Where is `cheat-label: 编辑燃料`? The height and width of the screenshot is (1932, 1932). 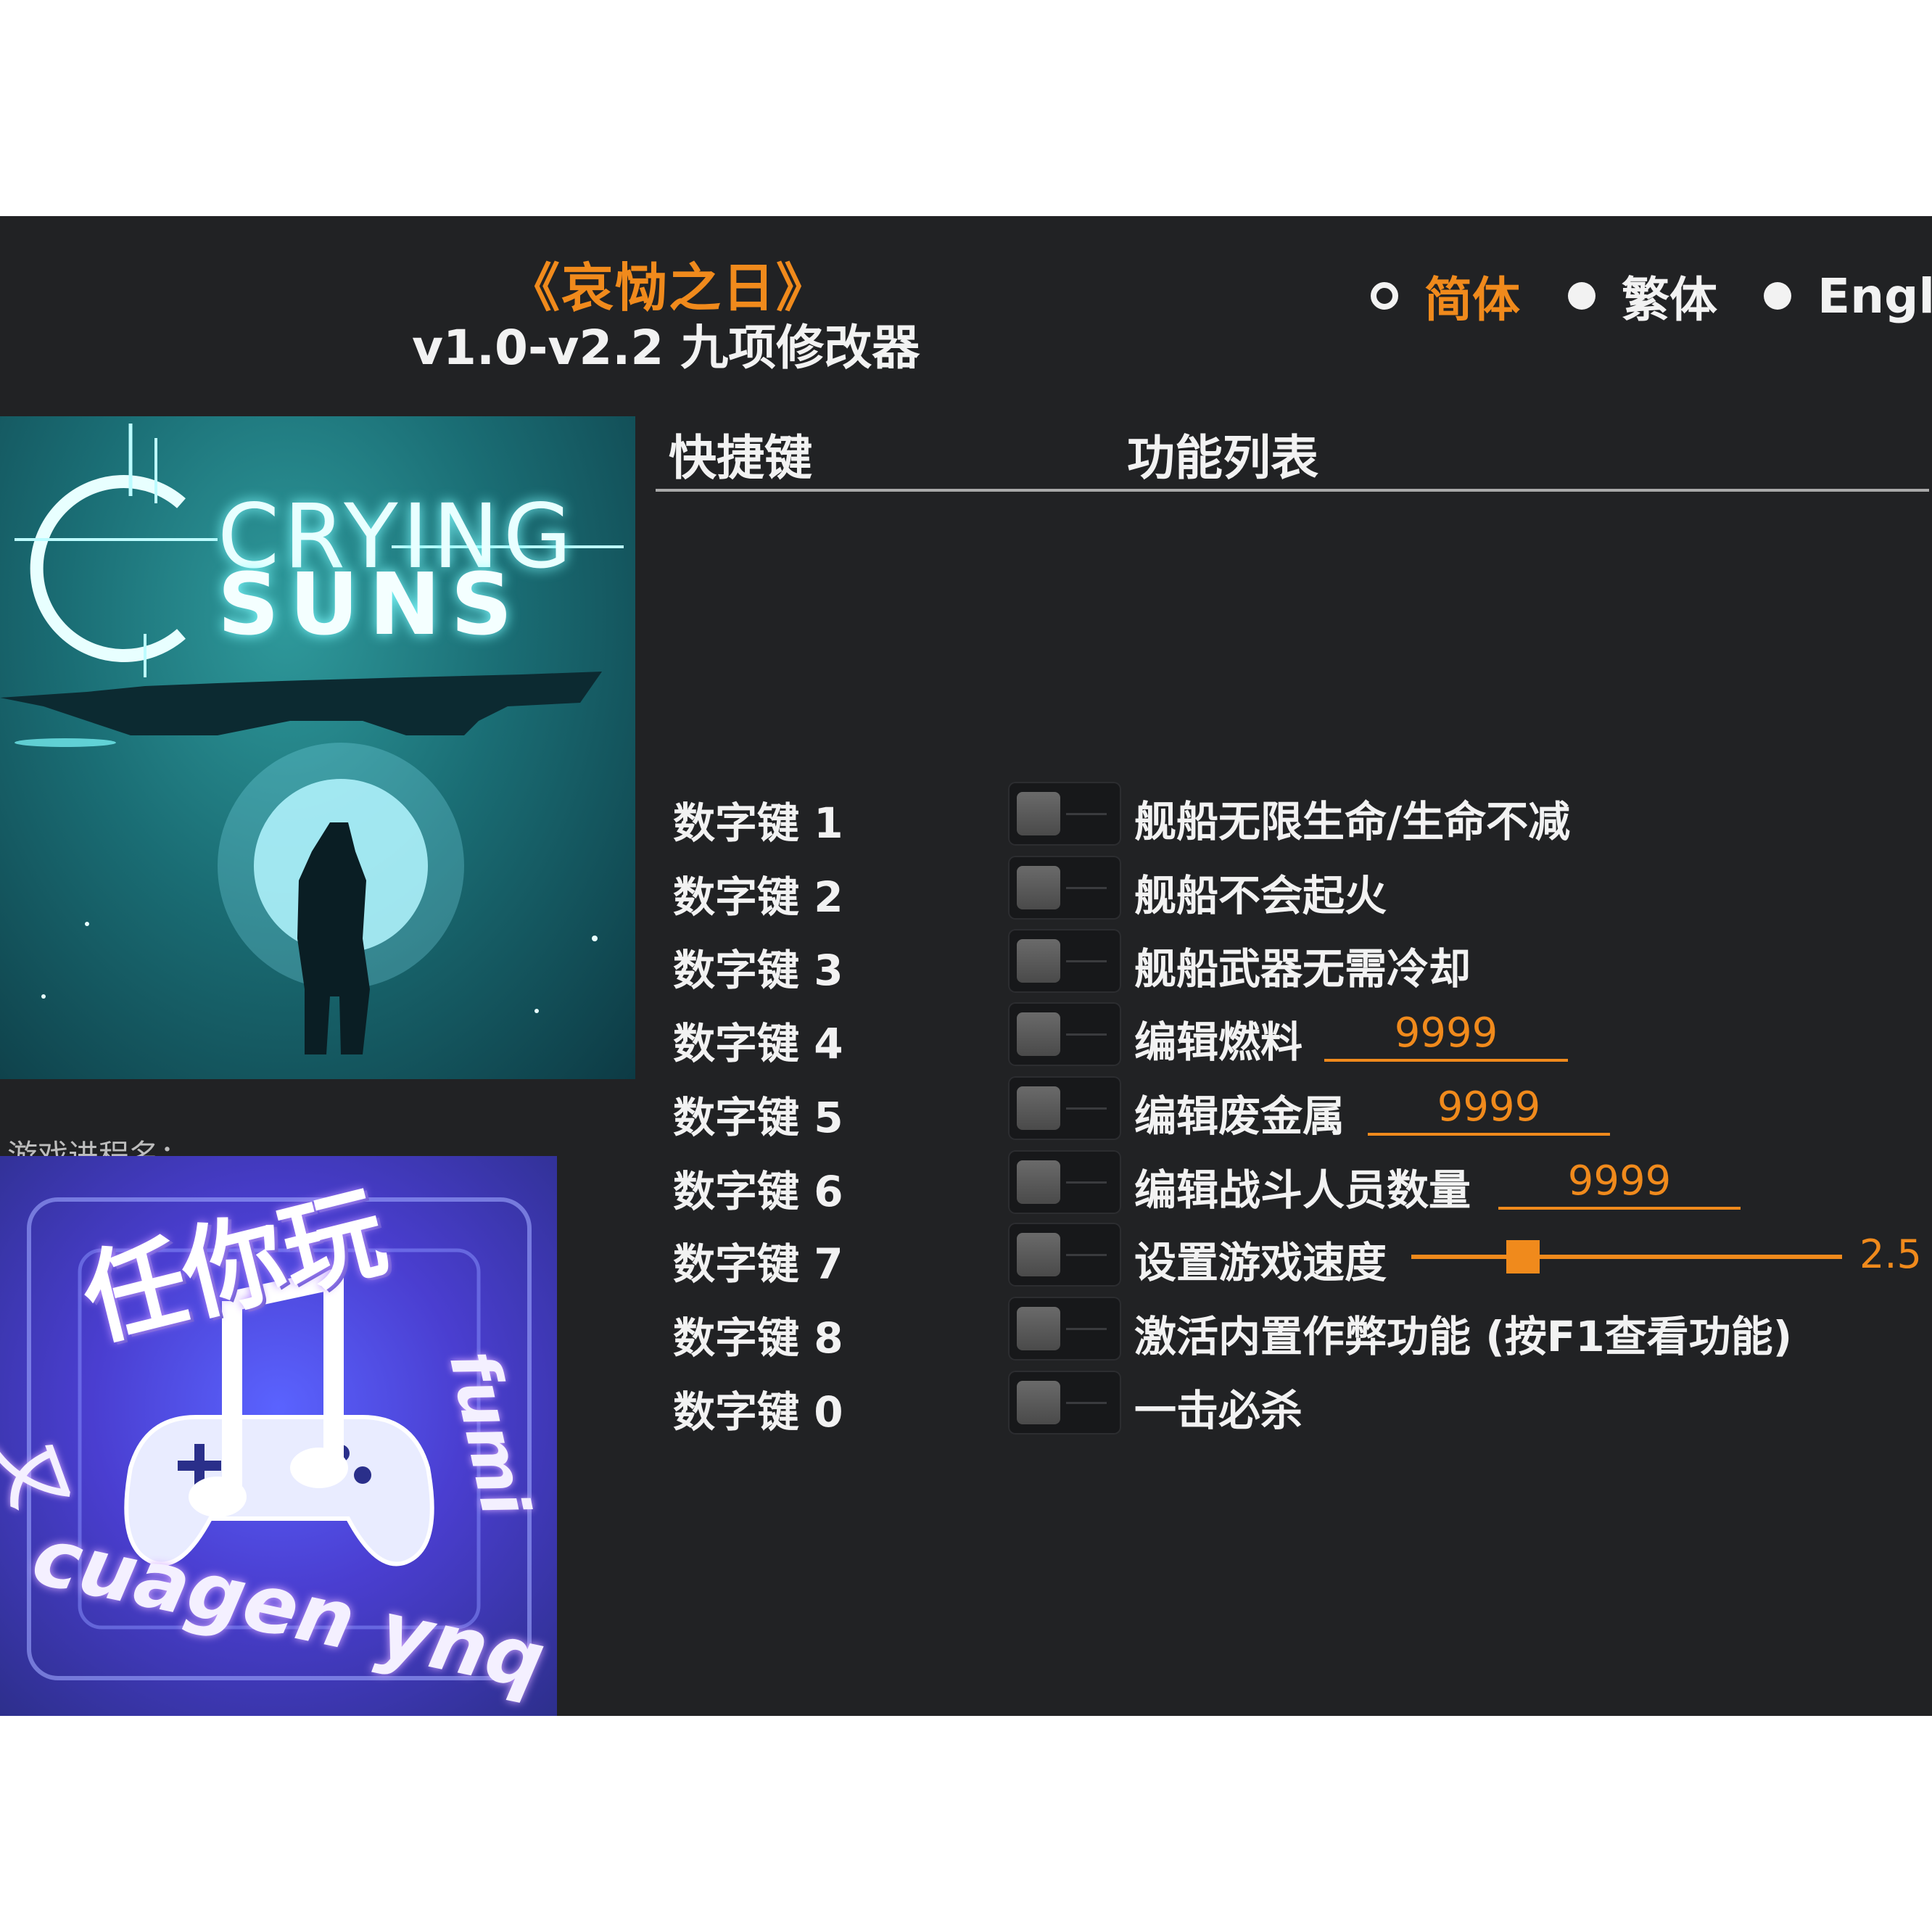
cheat-label: 编辑燃料 is located at coordinates (1218, 1042).